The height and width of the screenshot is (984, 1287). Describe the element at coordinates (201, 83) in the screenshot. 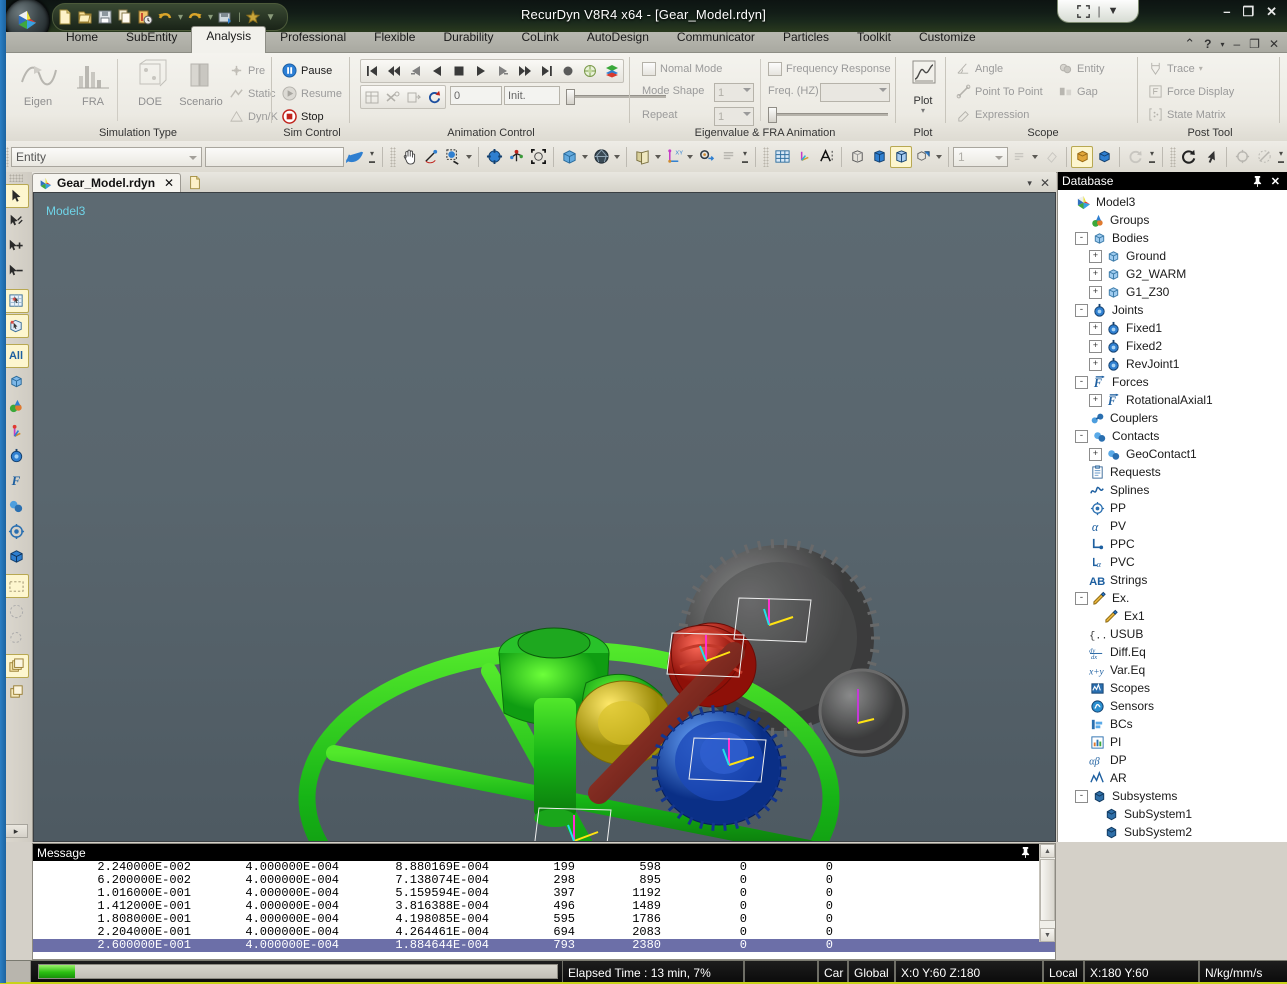

I see `scenario-button: Scenario` at that location.